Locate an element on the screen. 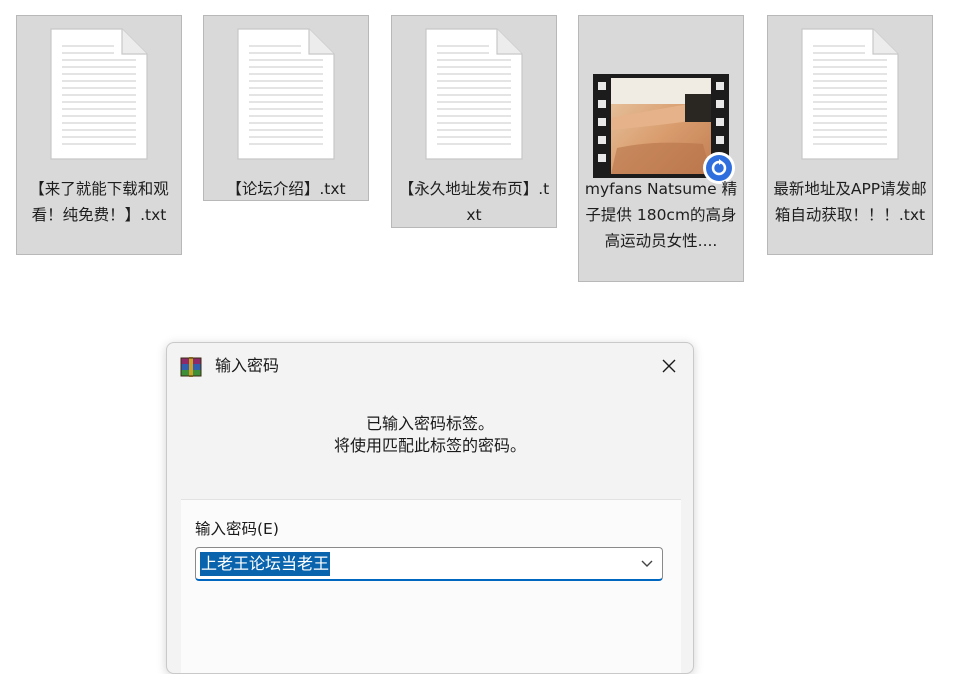  file-tile-5: 最新地址及APP请发邮箱自动获取！！！.txt is located at coordinates (850, 135).